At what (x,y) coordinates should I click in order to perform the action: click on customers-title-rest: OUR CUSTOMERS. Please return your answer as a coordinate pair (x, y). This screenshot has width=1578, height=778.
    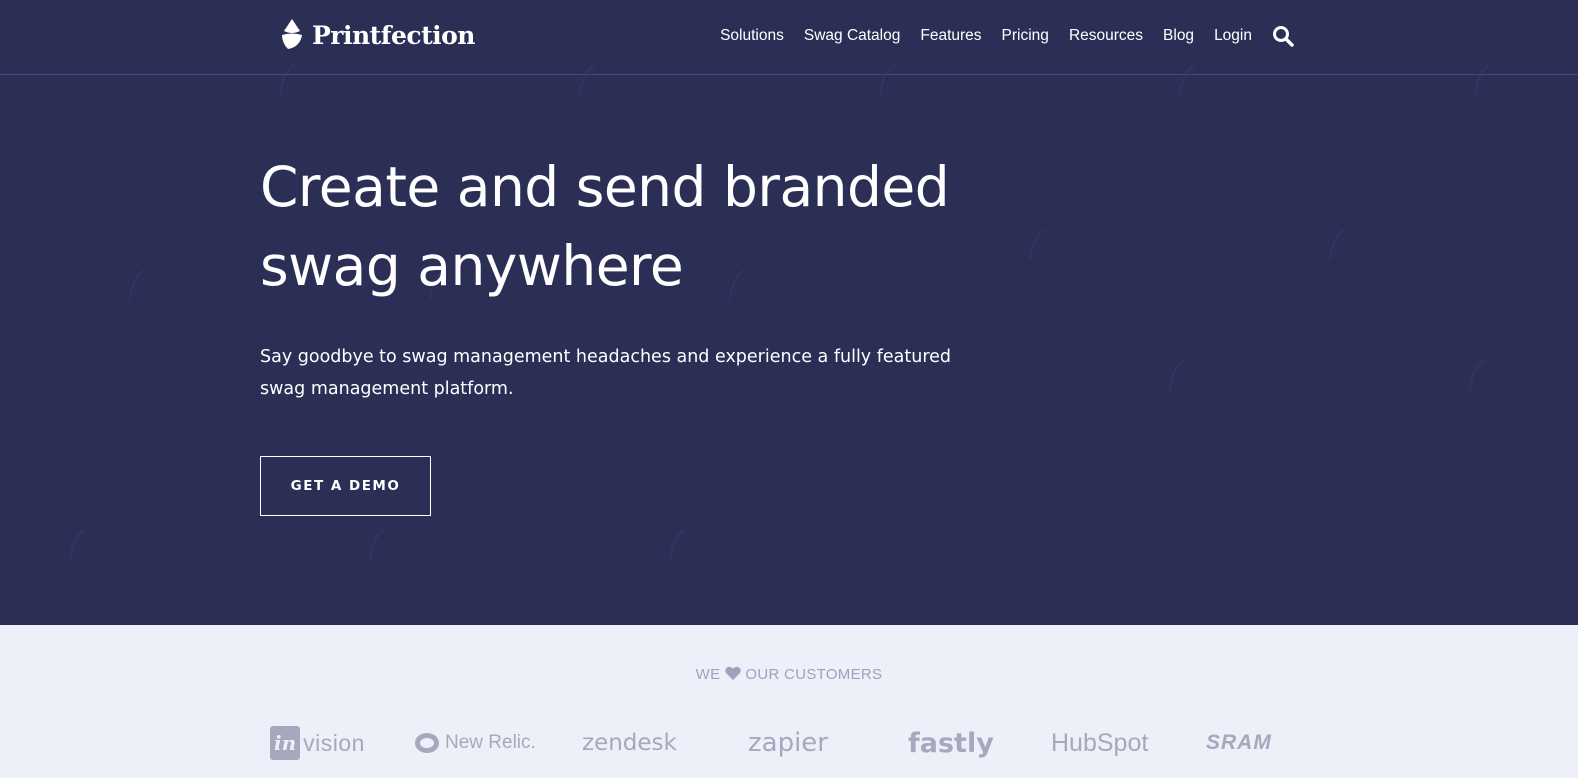
    Looking at the image, I should click on (814, 674).